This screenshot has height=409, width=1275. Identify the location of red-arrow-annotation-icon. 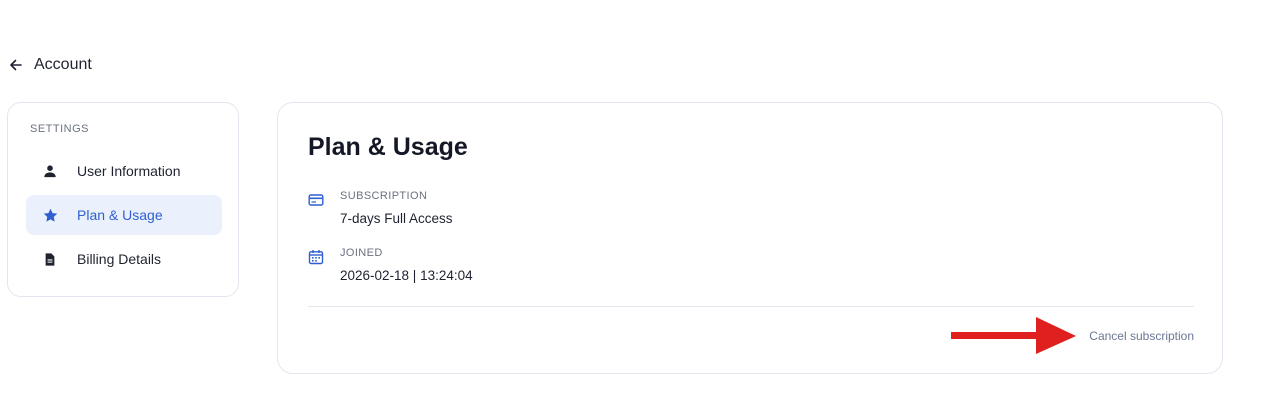
(1013, 335).